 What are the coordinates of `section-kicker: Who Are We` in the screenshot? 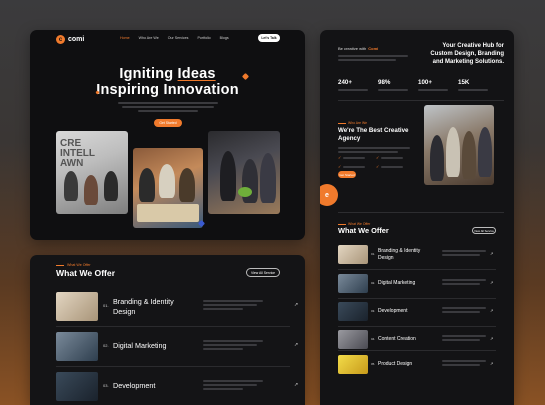 It's located at (352, 123).